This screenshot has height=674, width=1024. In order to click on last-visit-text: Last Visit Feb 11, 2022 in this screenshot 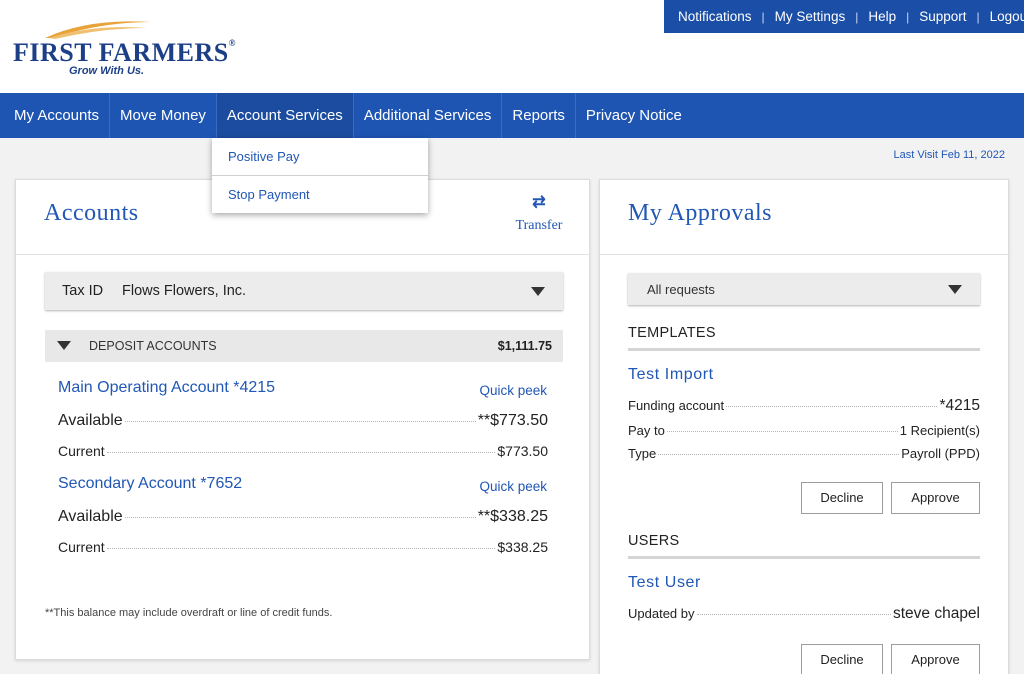, I will do `click(949, 155)`.